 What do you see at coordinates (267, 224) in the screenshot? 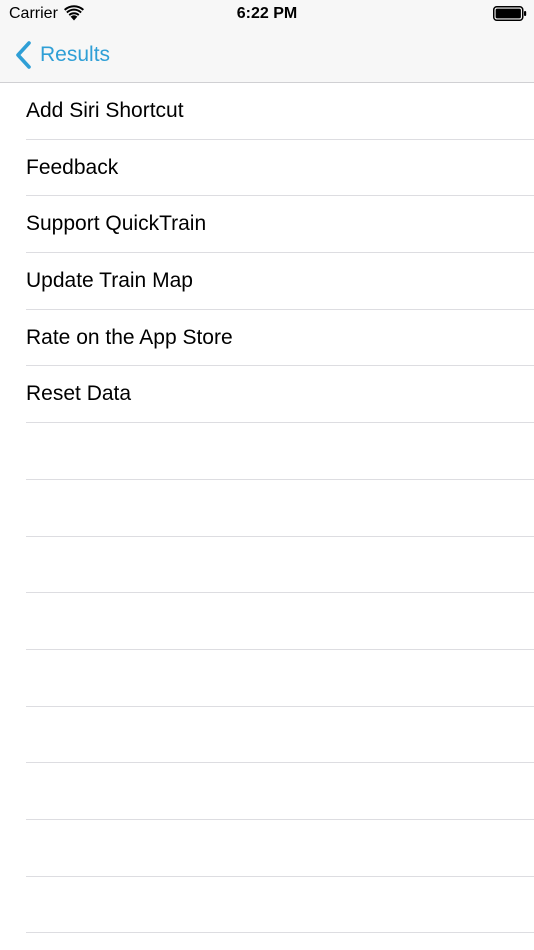
I see `list-item-support-quicktrain: Support QuickTrain` at bounding box center [267, 224].